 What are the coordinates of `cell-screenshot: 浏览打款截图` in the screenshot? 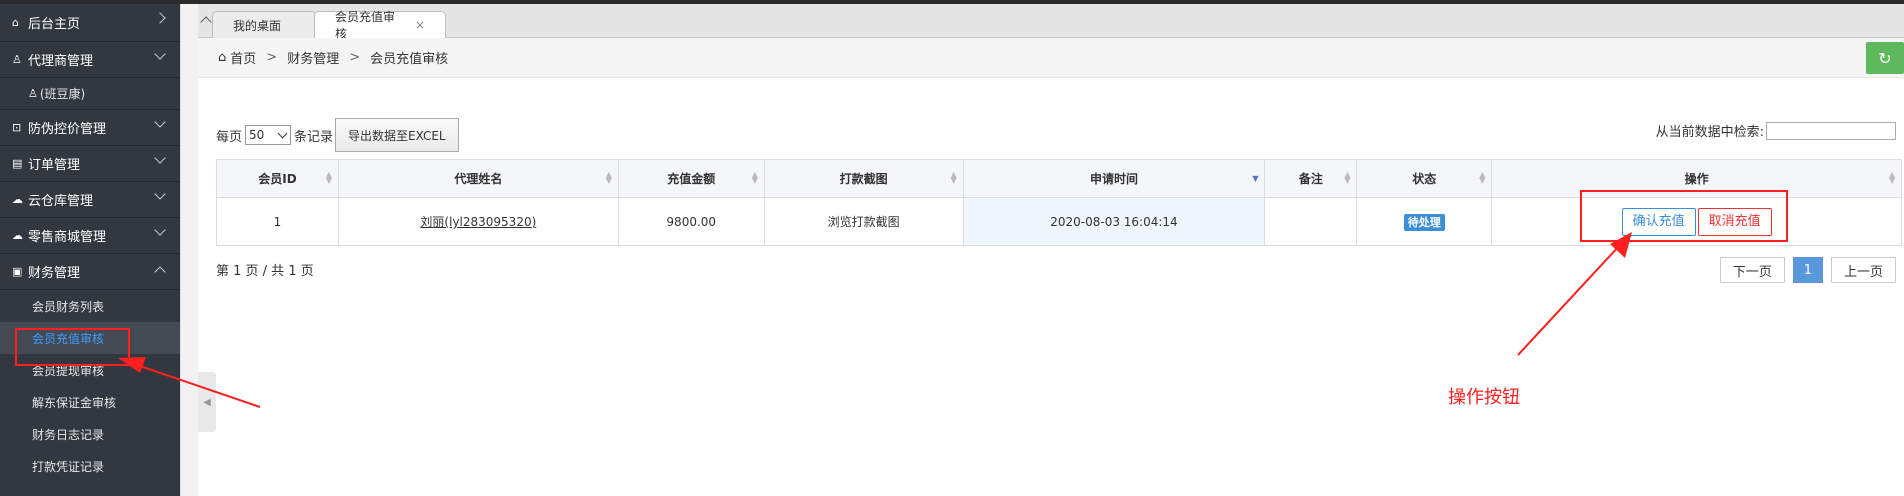 It's located at (863, 221).